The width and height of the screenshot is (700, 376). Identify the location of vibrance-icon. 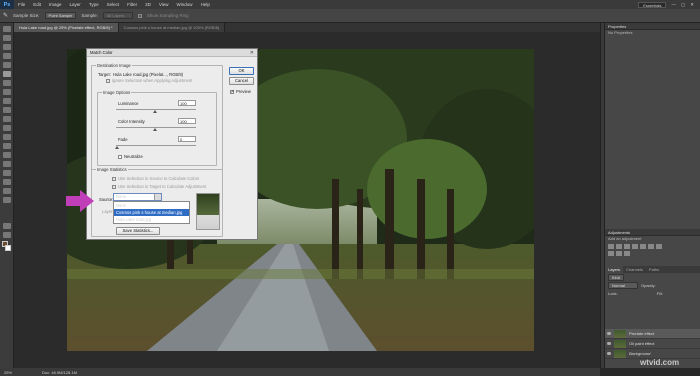
(643, 246).